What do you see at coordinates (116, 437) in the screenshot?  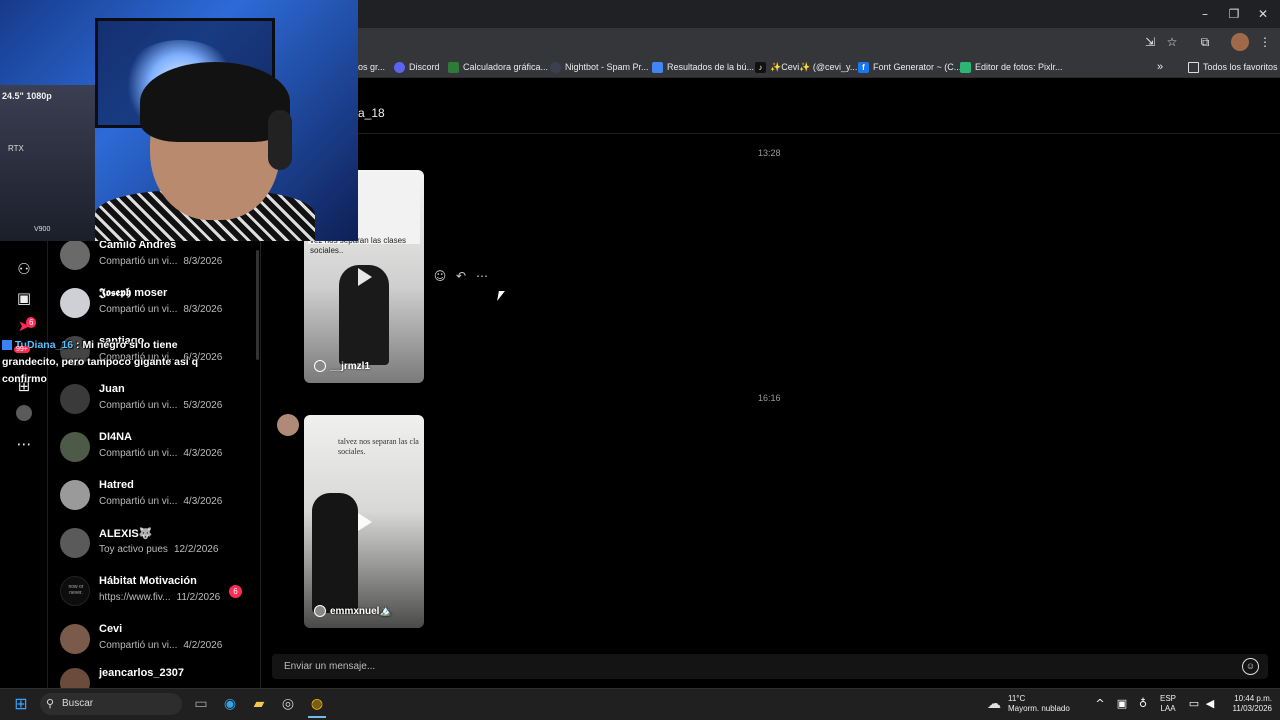 I see `conversation-name: DI4NA` at bounding box center [116, 437].